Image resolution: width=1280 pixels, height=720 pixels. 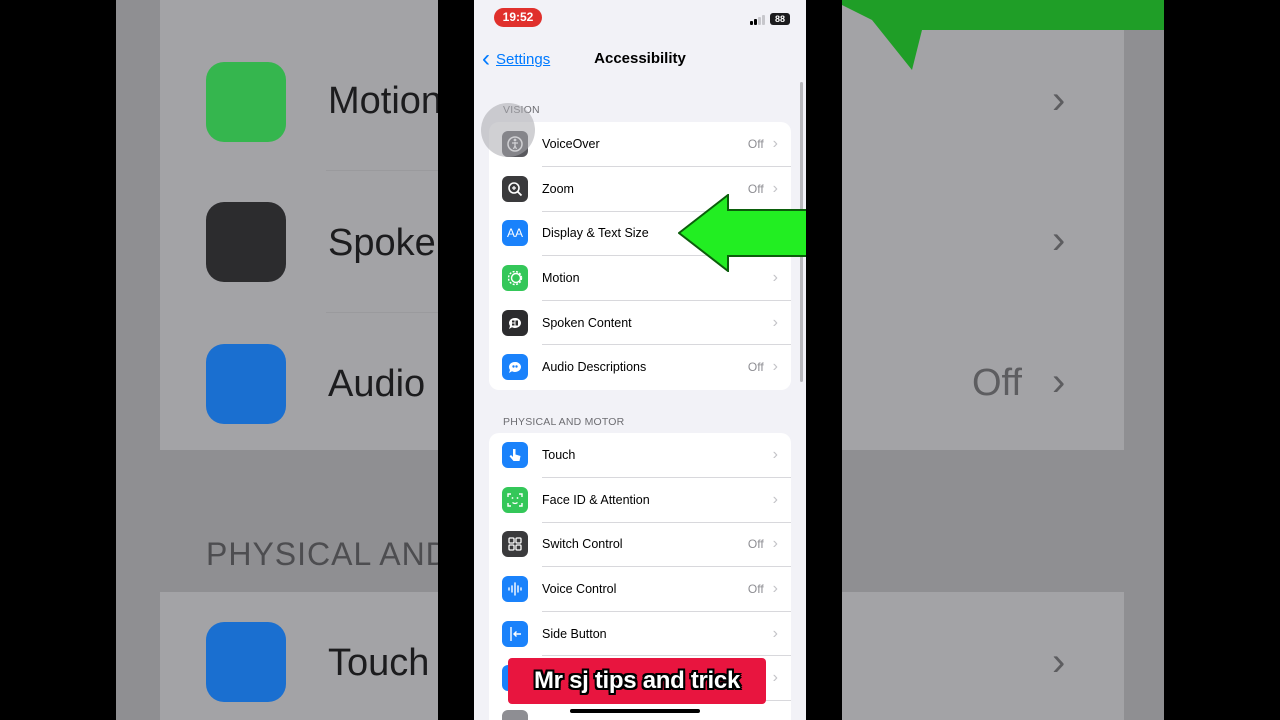 I want to click on right-black-bar, so click(x=1222, y=360).